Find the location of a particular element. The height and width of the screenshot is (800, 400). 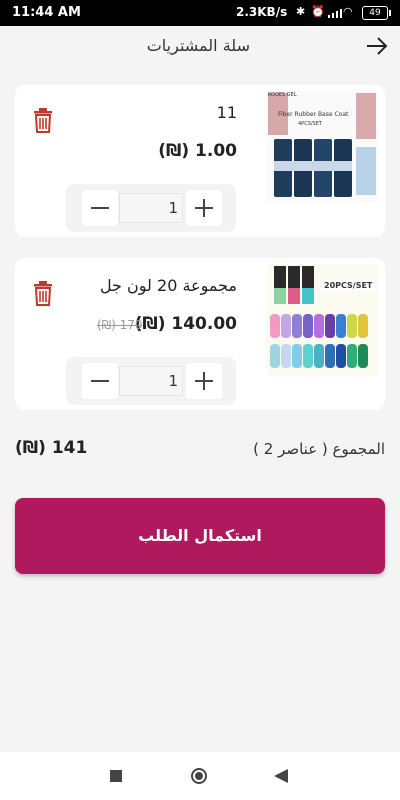

product-old-price: (₪) 170 is located at coordinates (120, 325).